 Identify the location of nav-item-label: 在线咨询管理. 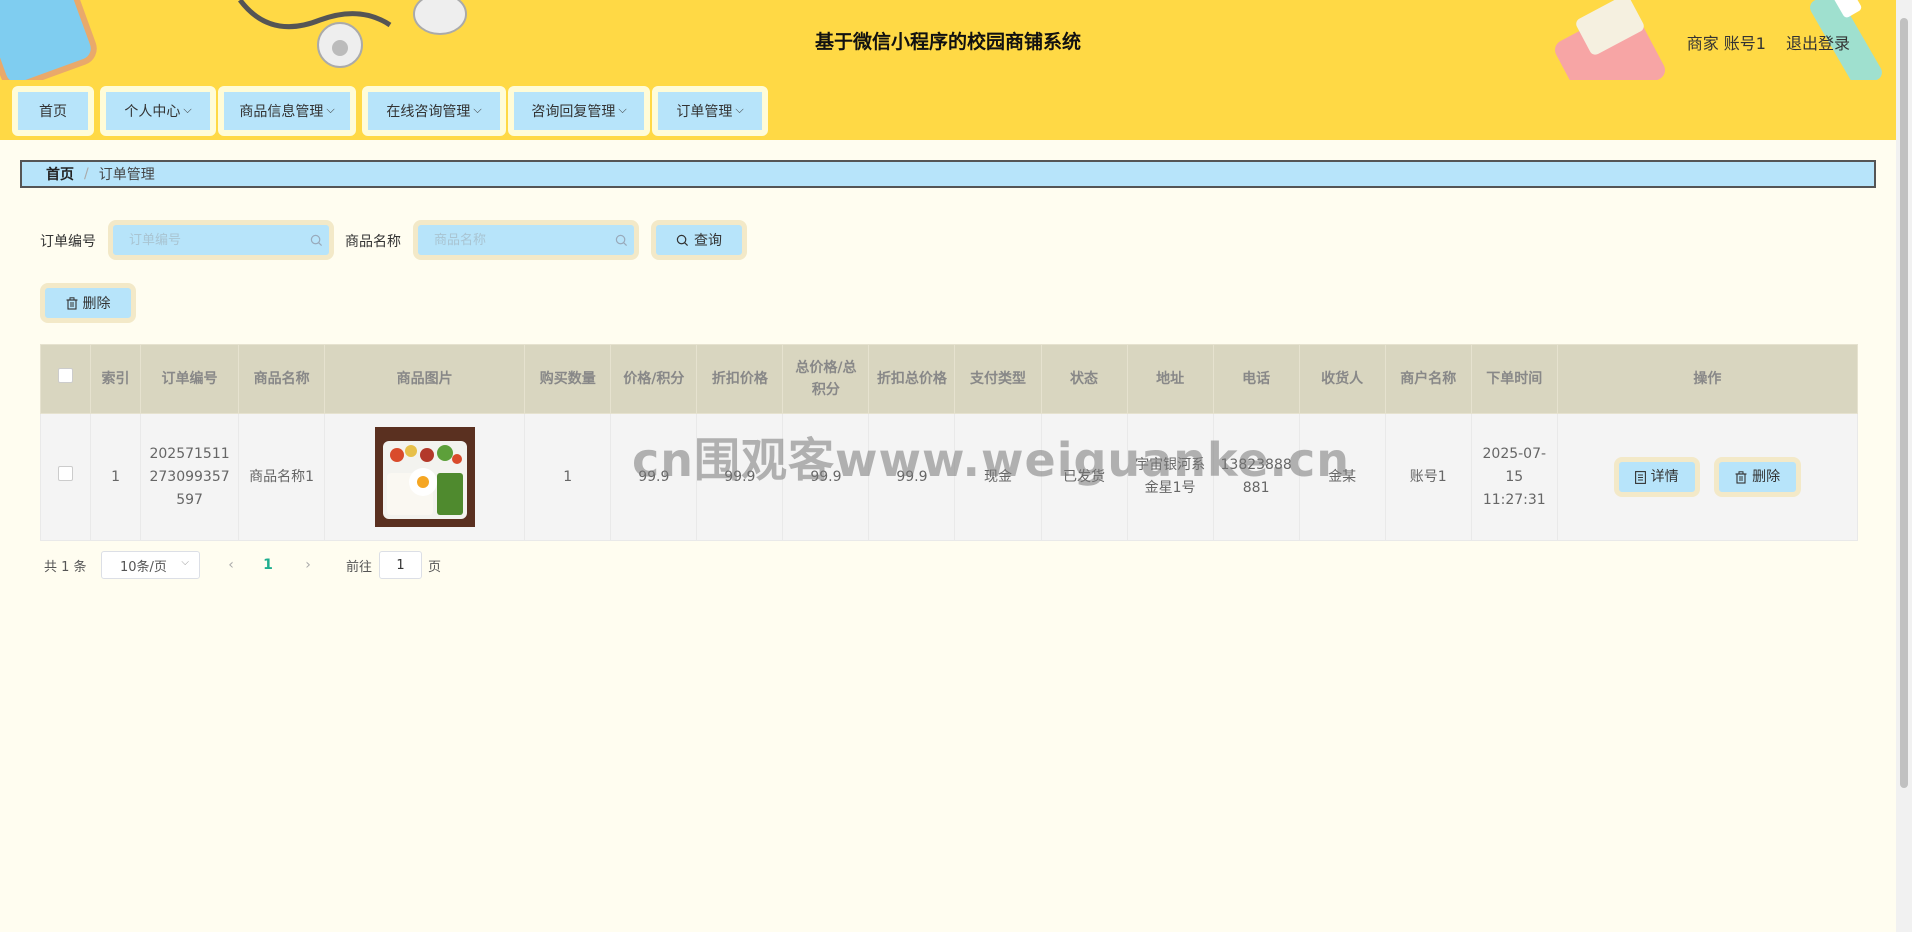
(428, 112).